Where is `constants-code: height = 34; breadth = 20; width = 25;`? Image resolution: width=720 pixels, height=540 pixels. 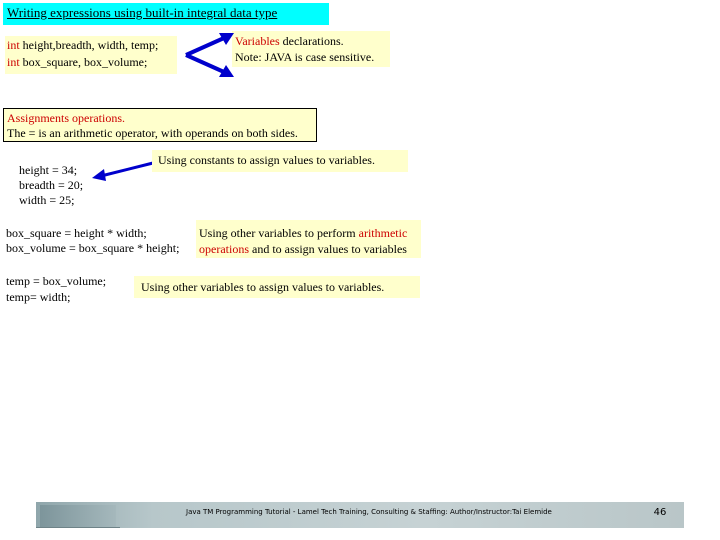
constants-code: height = 34; breadth = 20; width = 25; is located at coordinates (54, 185).